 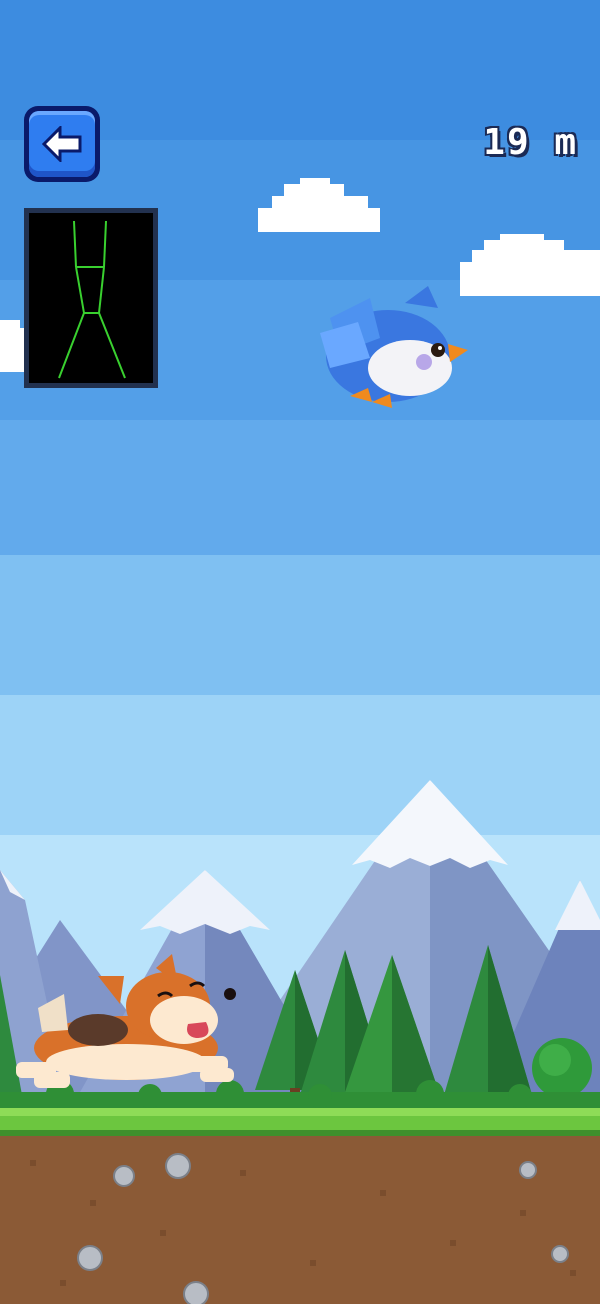 I want to click on back-button-face, so click(x=62, y=144).